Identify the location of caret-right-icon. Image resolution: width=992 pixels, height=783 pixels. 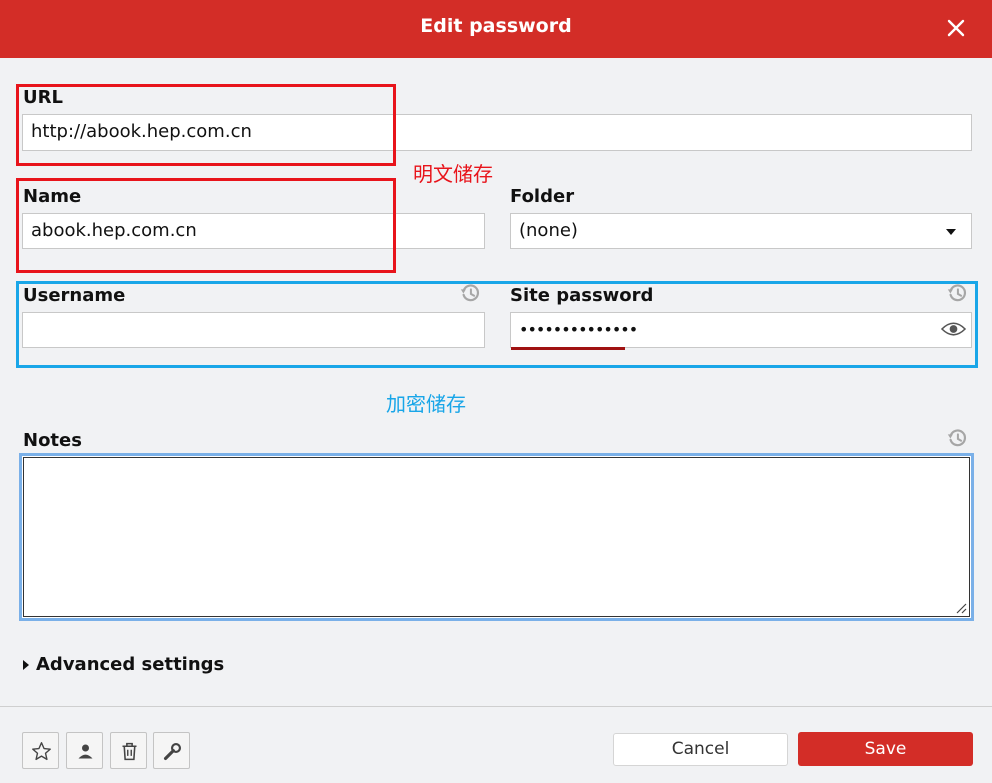
(26, 665).